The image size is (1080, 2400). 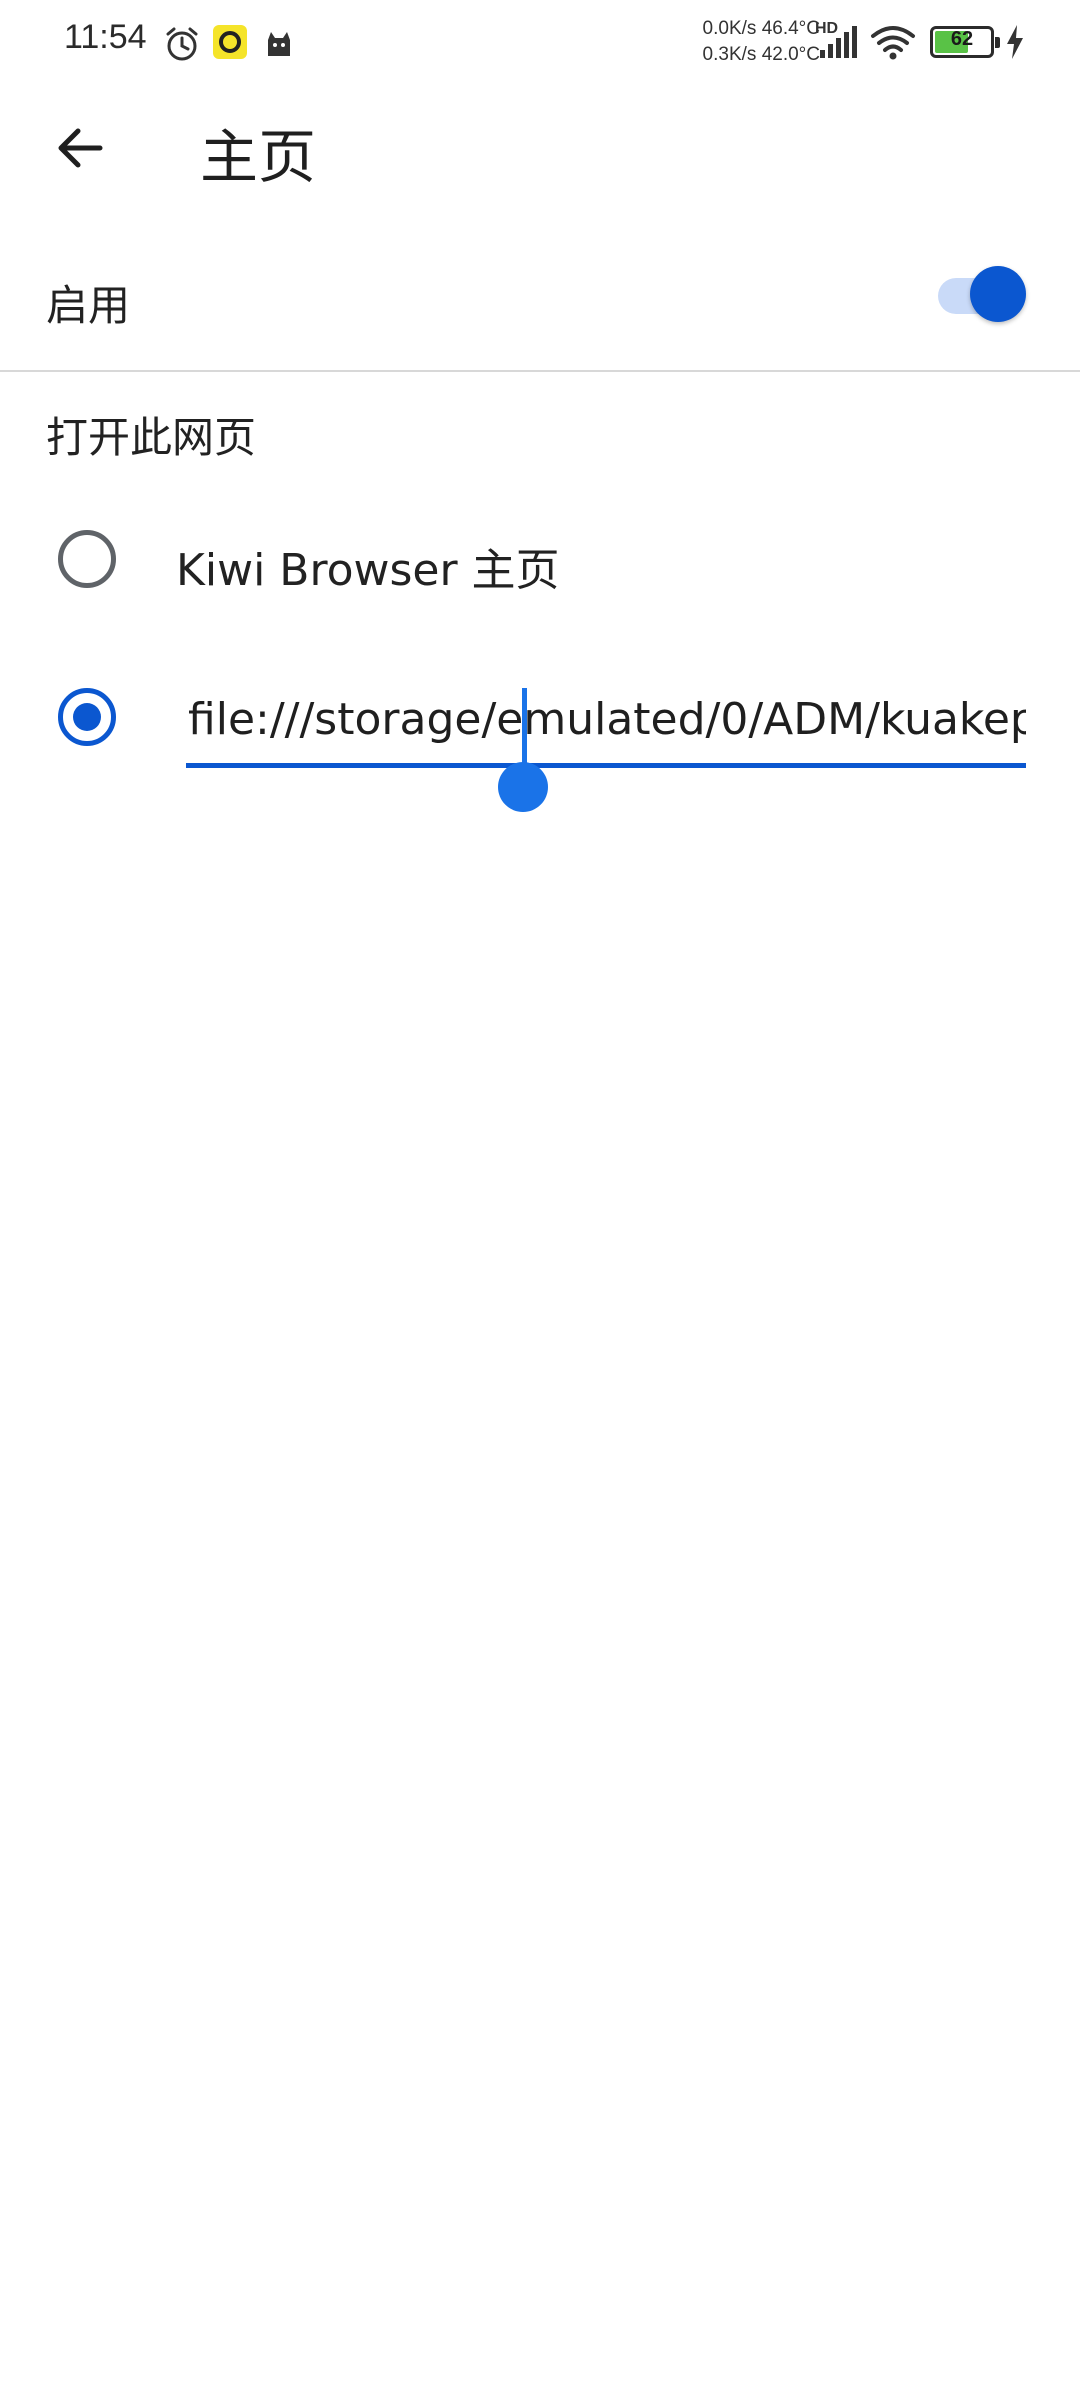 I want to click on net-down: 0.3K/s, so click(x=729, y=54).